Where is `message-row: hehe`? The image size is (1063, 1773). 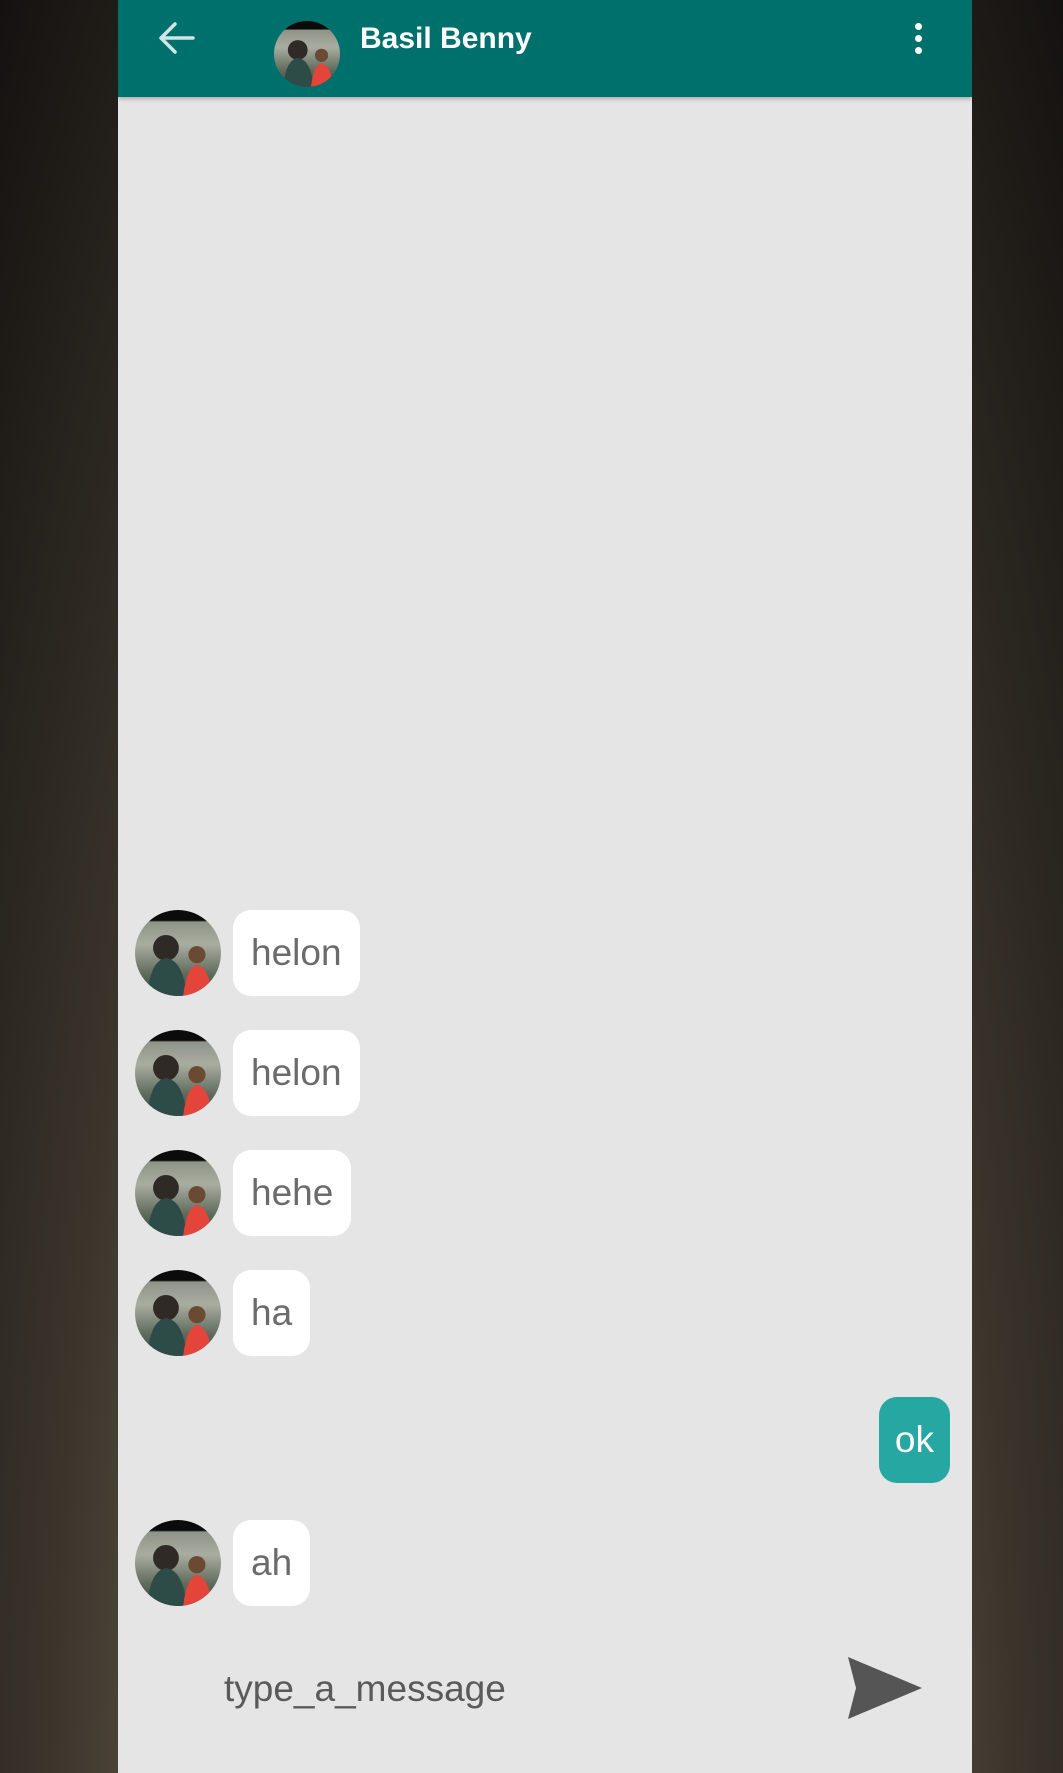 message-row: hehe is located at coordinates (243, 1193).